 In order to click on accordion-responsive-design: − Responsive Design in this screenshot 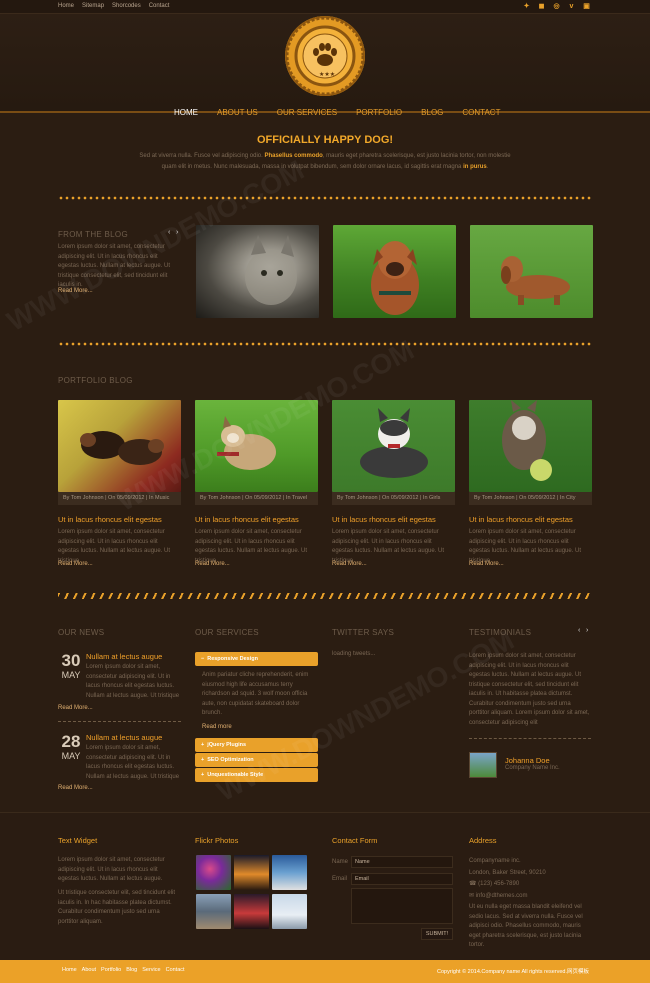, I will do `click(256, 659)`.